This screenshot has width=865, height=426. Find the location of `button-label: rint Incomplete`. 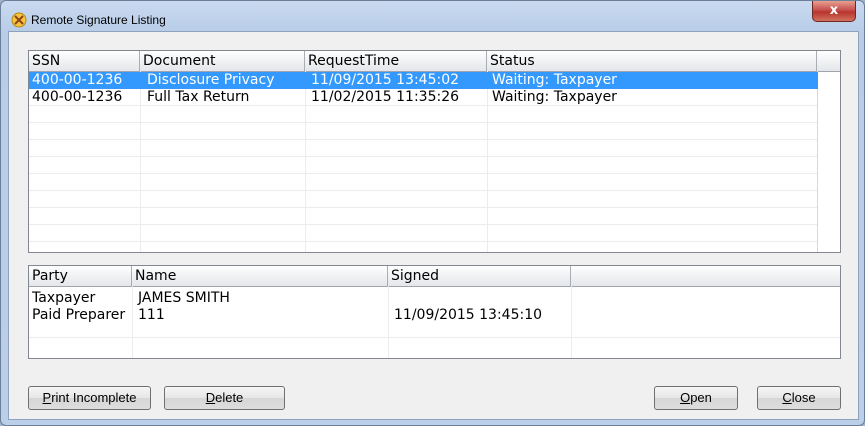

button-label: rint Incomplete is located at coordinates (94, 397).